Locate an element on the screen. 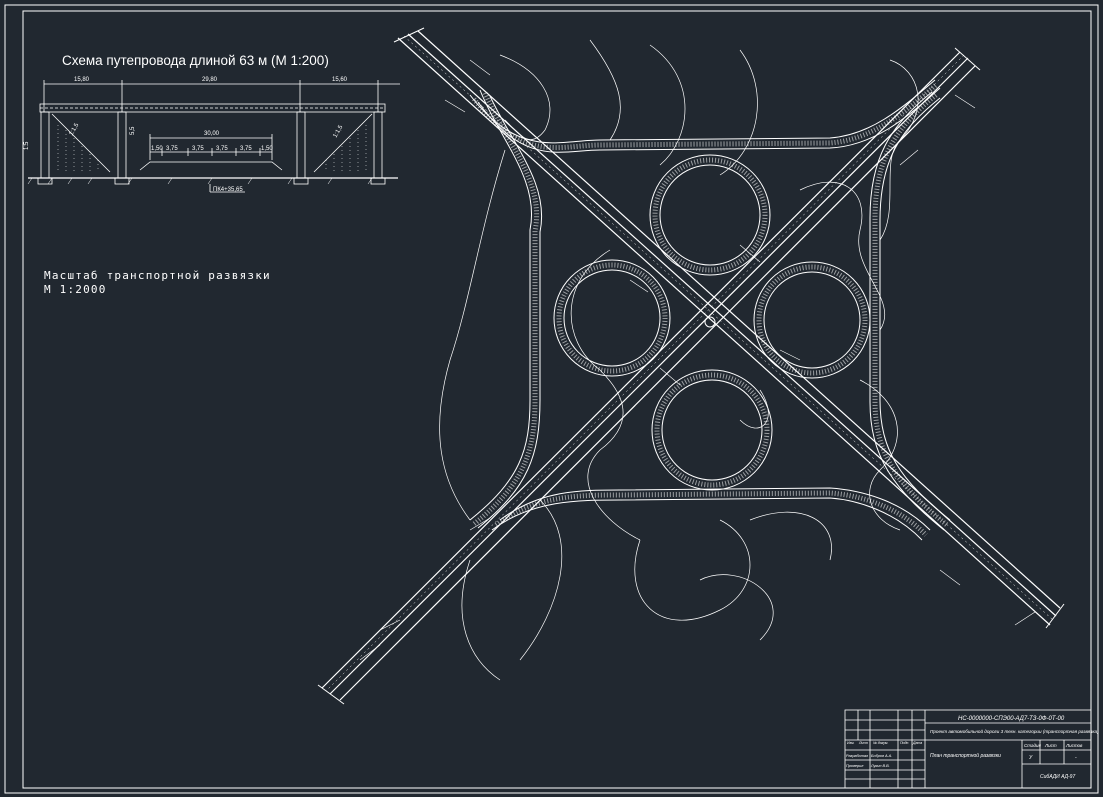  doc-code: НС-0000000-СПЭ00-АД7-ТЗ-0Ф-0Т-00 is located at coordinates (1011, 719).